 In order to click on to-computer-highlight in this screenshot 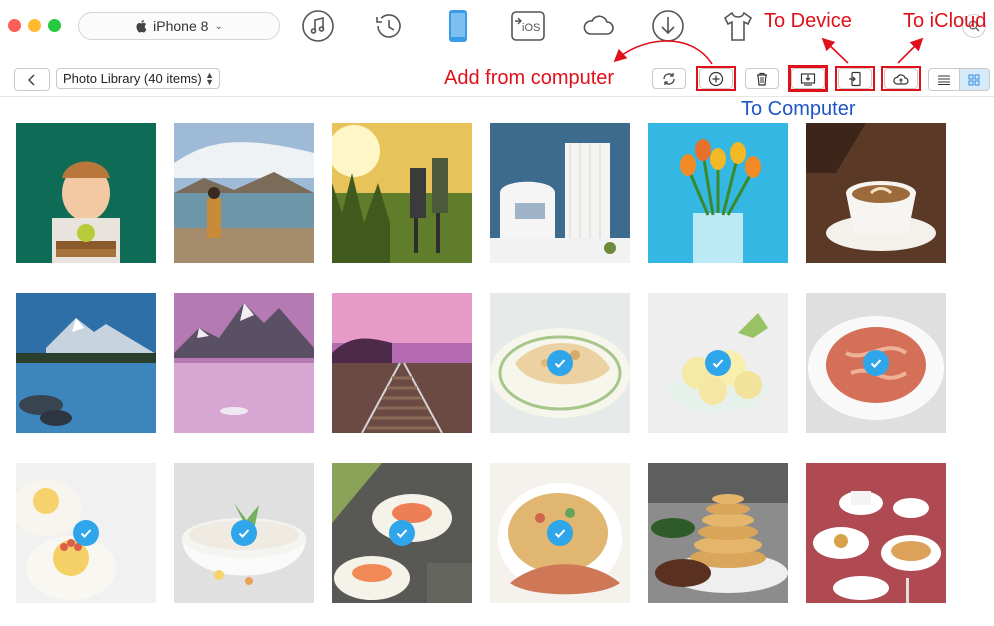, I will do `click(808, 78)`.